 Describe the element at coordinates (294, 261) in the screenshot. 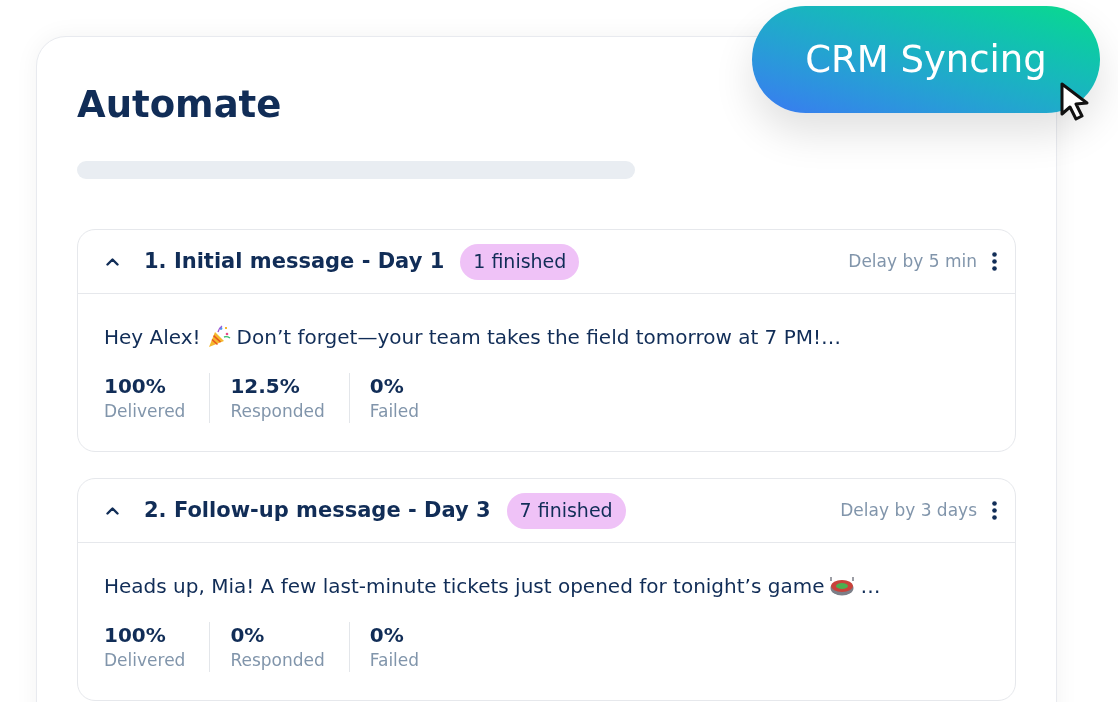

I see `step-title: 1. Initial message - Day 1` at that location.